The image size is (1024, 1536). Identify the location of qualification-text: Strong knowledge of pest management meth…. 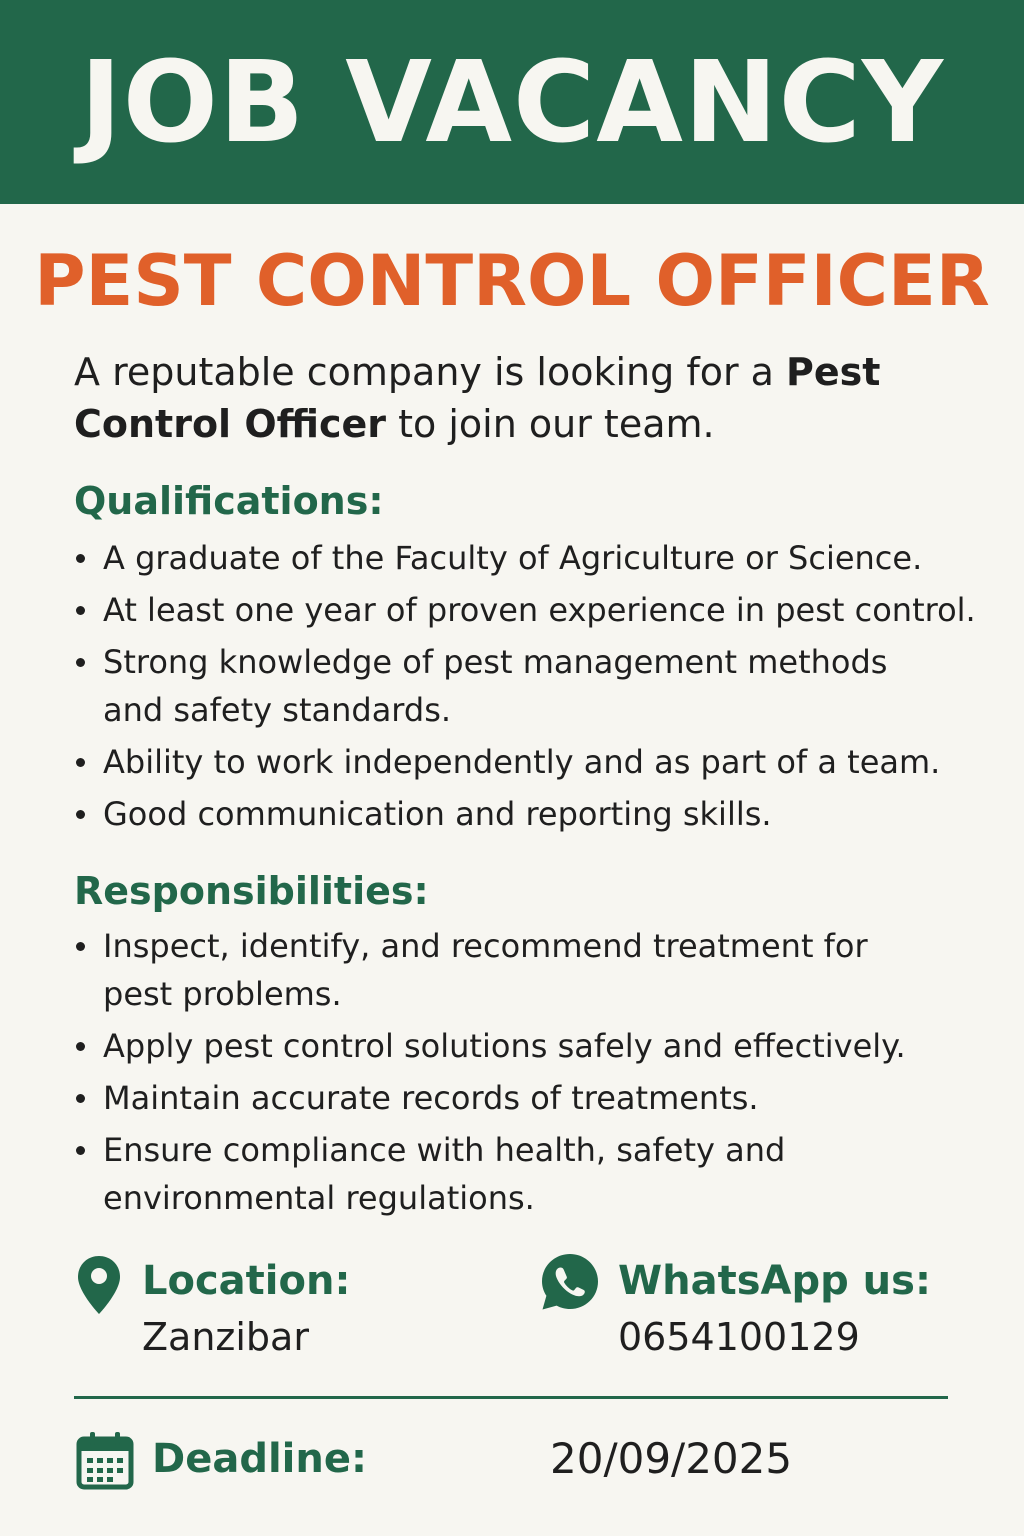
(495, 686).